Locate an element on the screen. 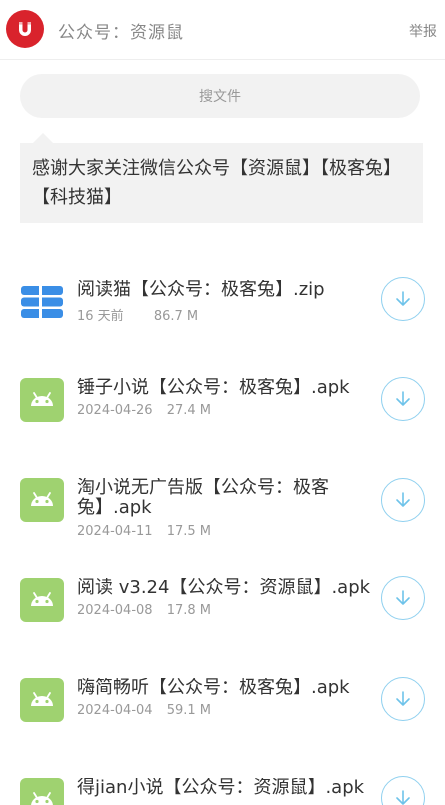 This screenshot has height=805, width=445. file-row: 阅读猫【公众号：极客兔】.zip 16 天前 86.7 M is located at coordinates (222, 303).